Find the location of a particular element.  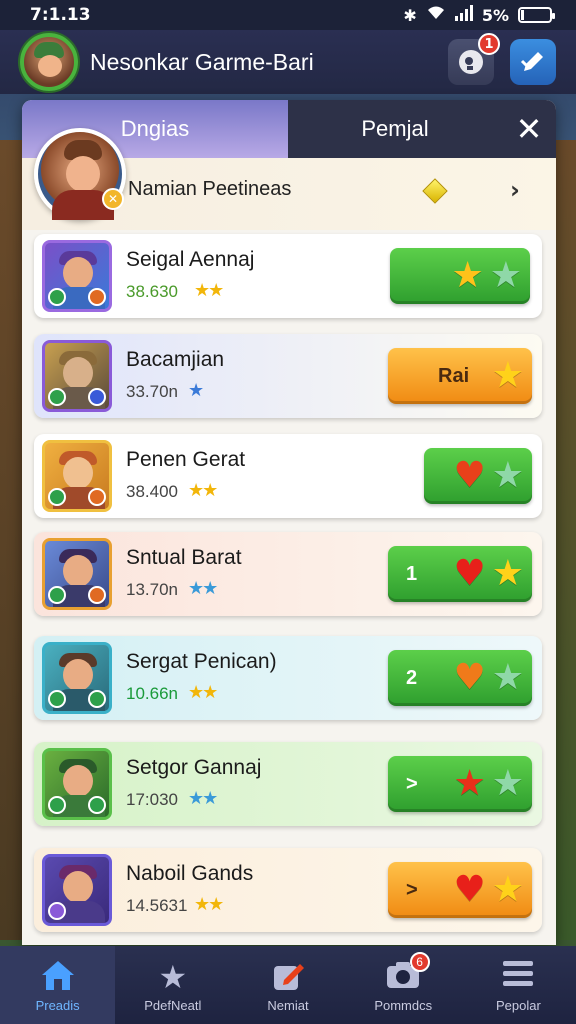

action-button: ♥ ★ is located at coordinates (478, 476).